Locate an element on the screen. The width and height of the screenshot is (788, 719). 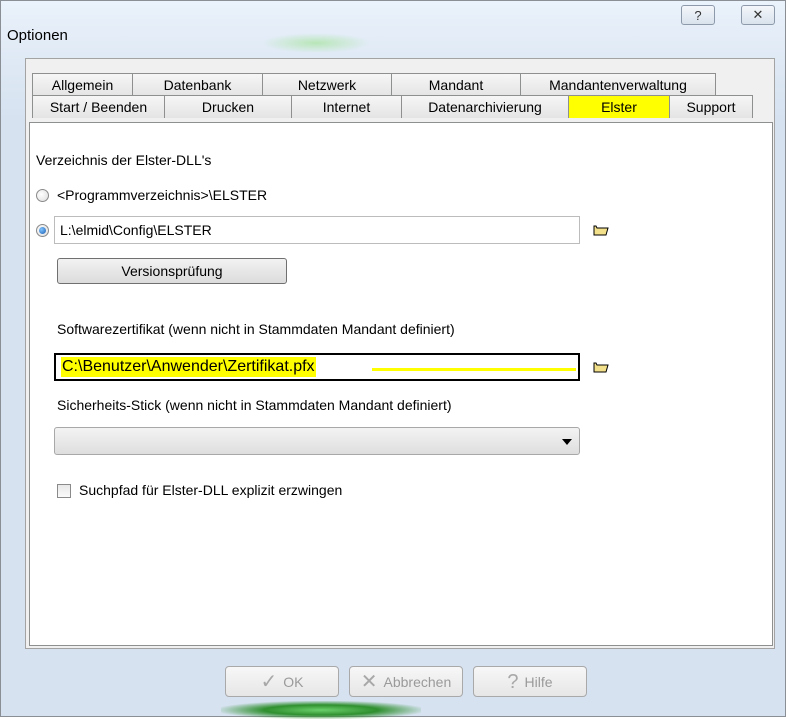
tab-mandantenverwaltung: Mandantenverwaltung is located at coordinates (618, 84).